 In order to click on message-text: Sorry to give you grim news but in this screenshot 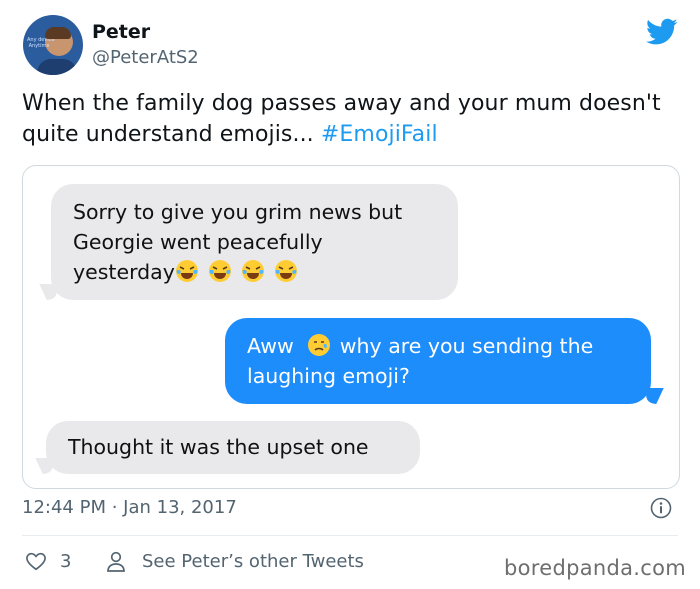, I will do `click(238, 212)`.